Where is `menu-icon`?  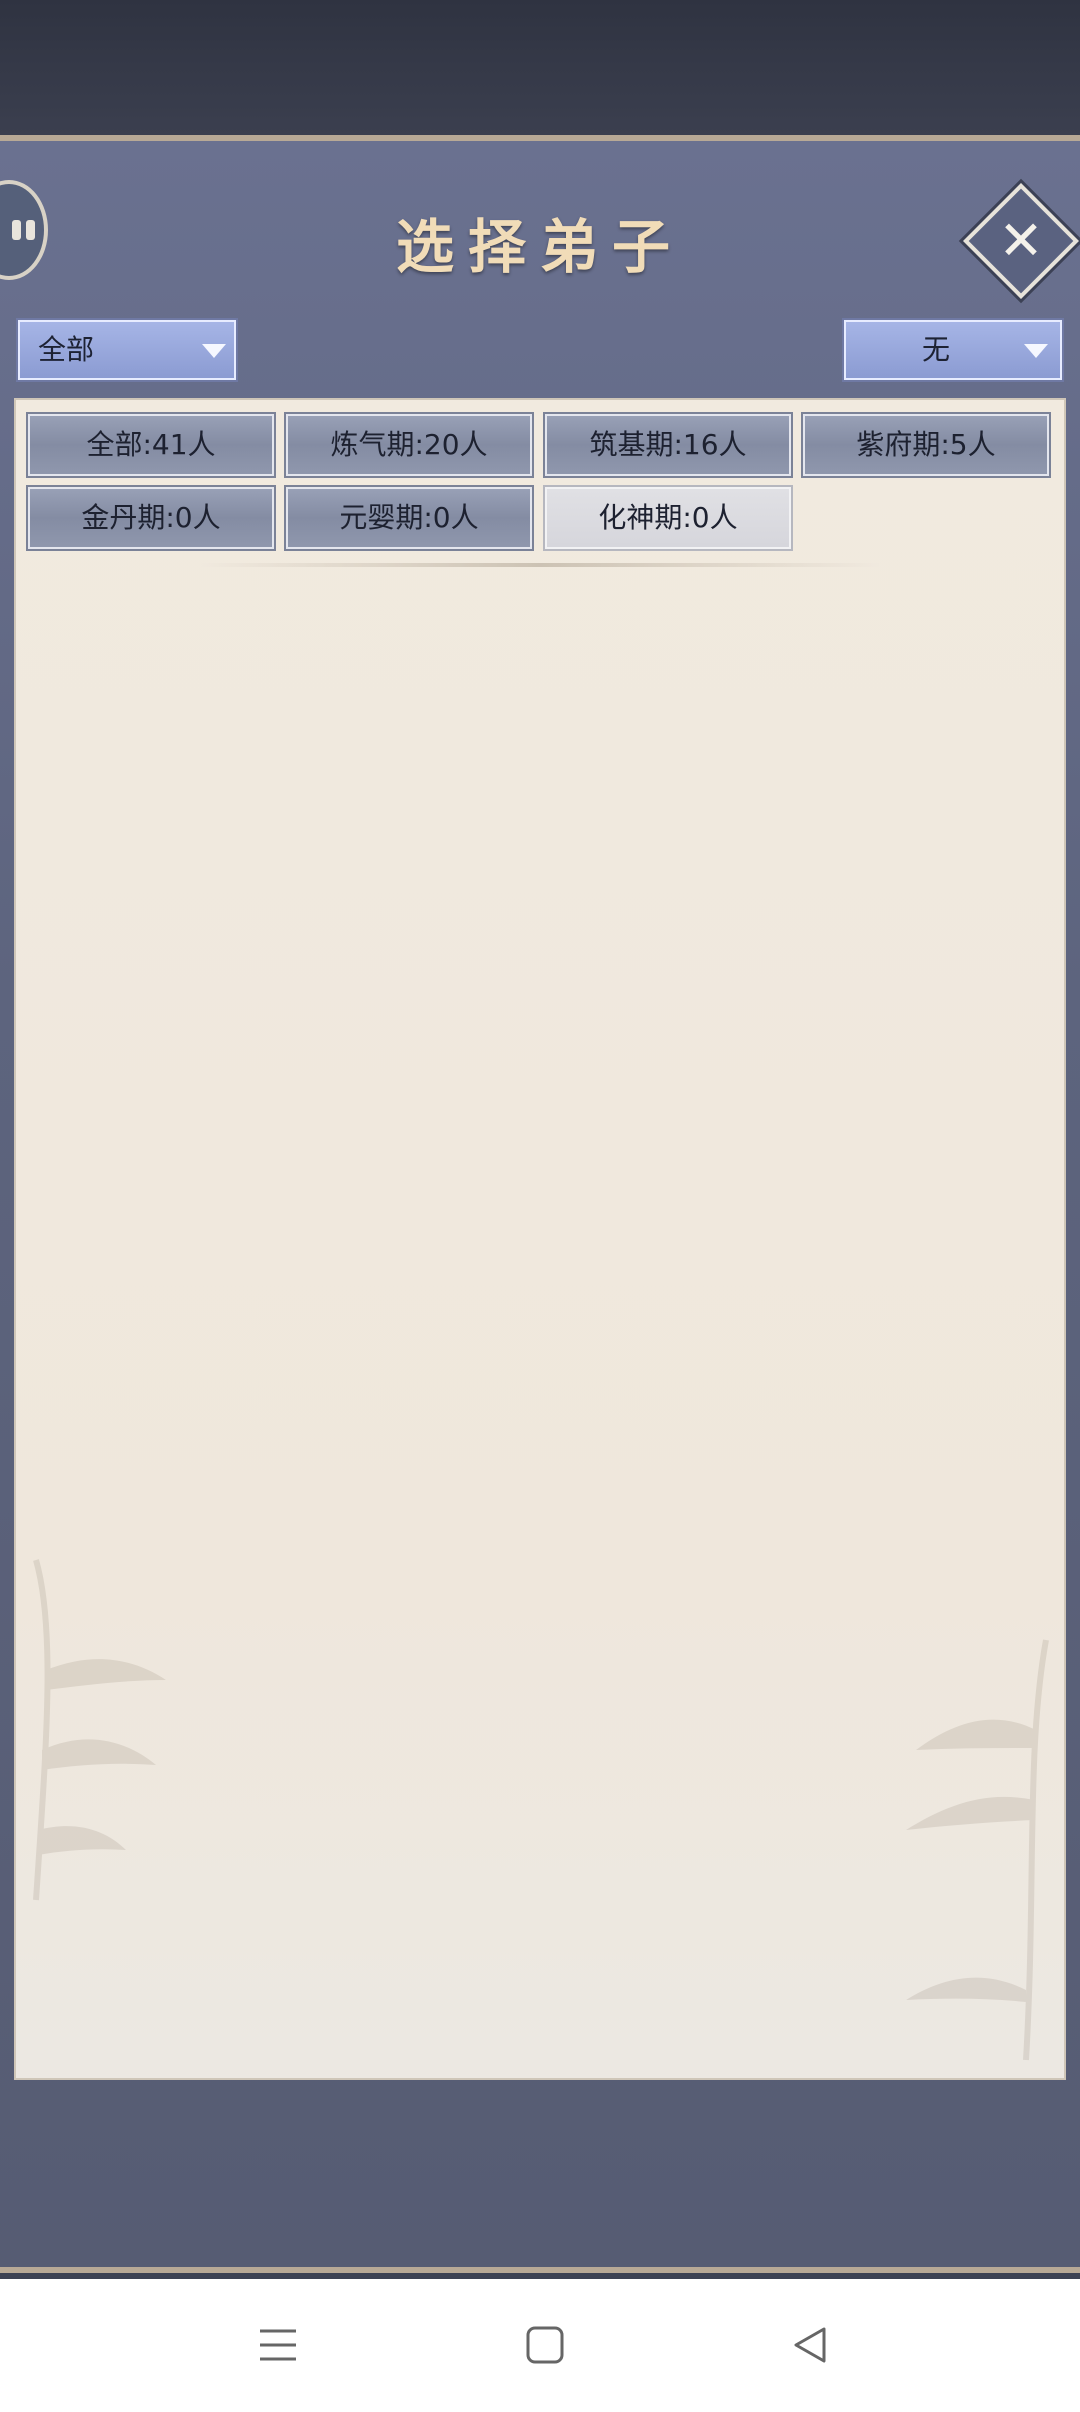 menu-icon is located at coordinates (278, 2345).